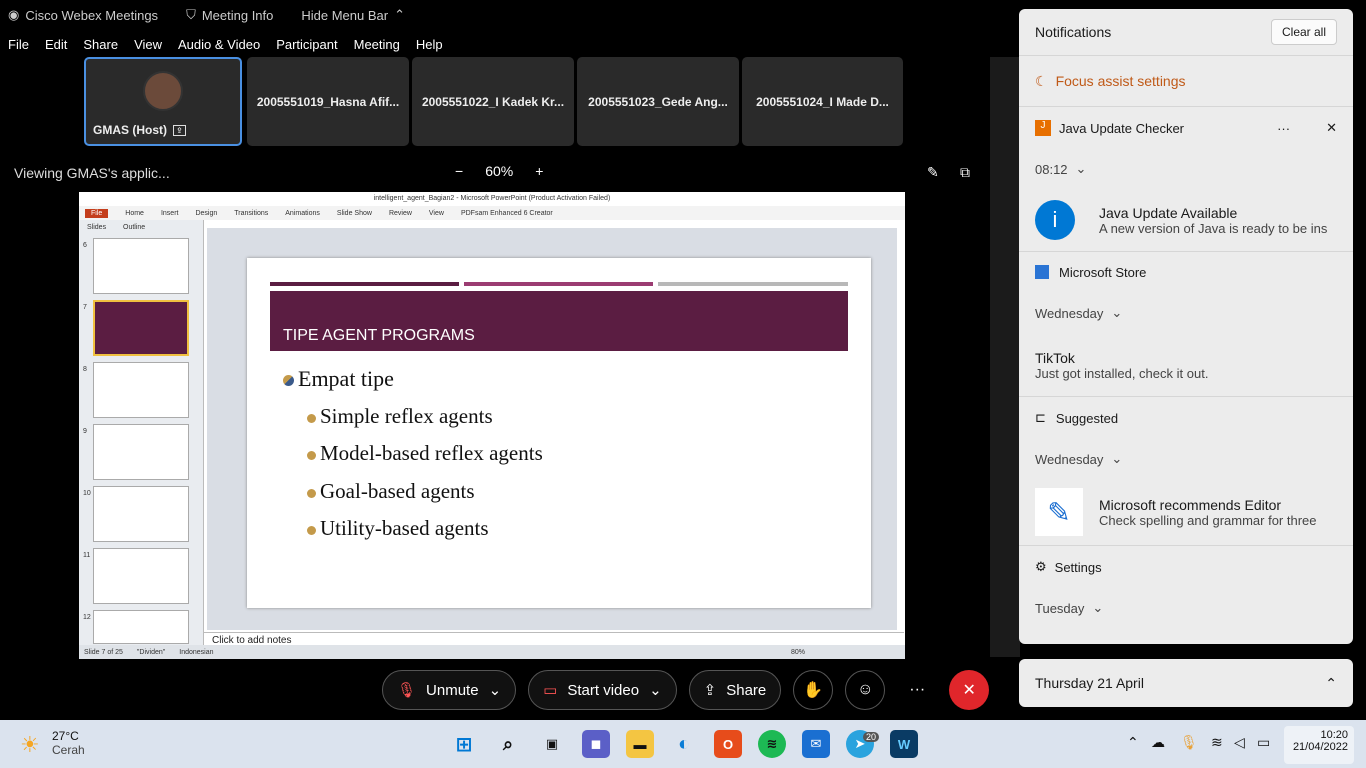  I want to click on ppt-tab-transitions: Transitions, so click(251, 213).